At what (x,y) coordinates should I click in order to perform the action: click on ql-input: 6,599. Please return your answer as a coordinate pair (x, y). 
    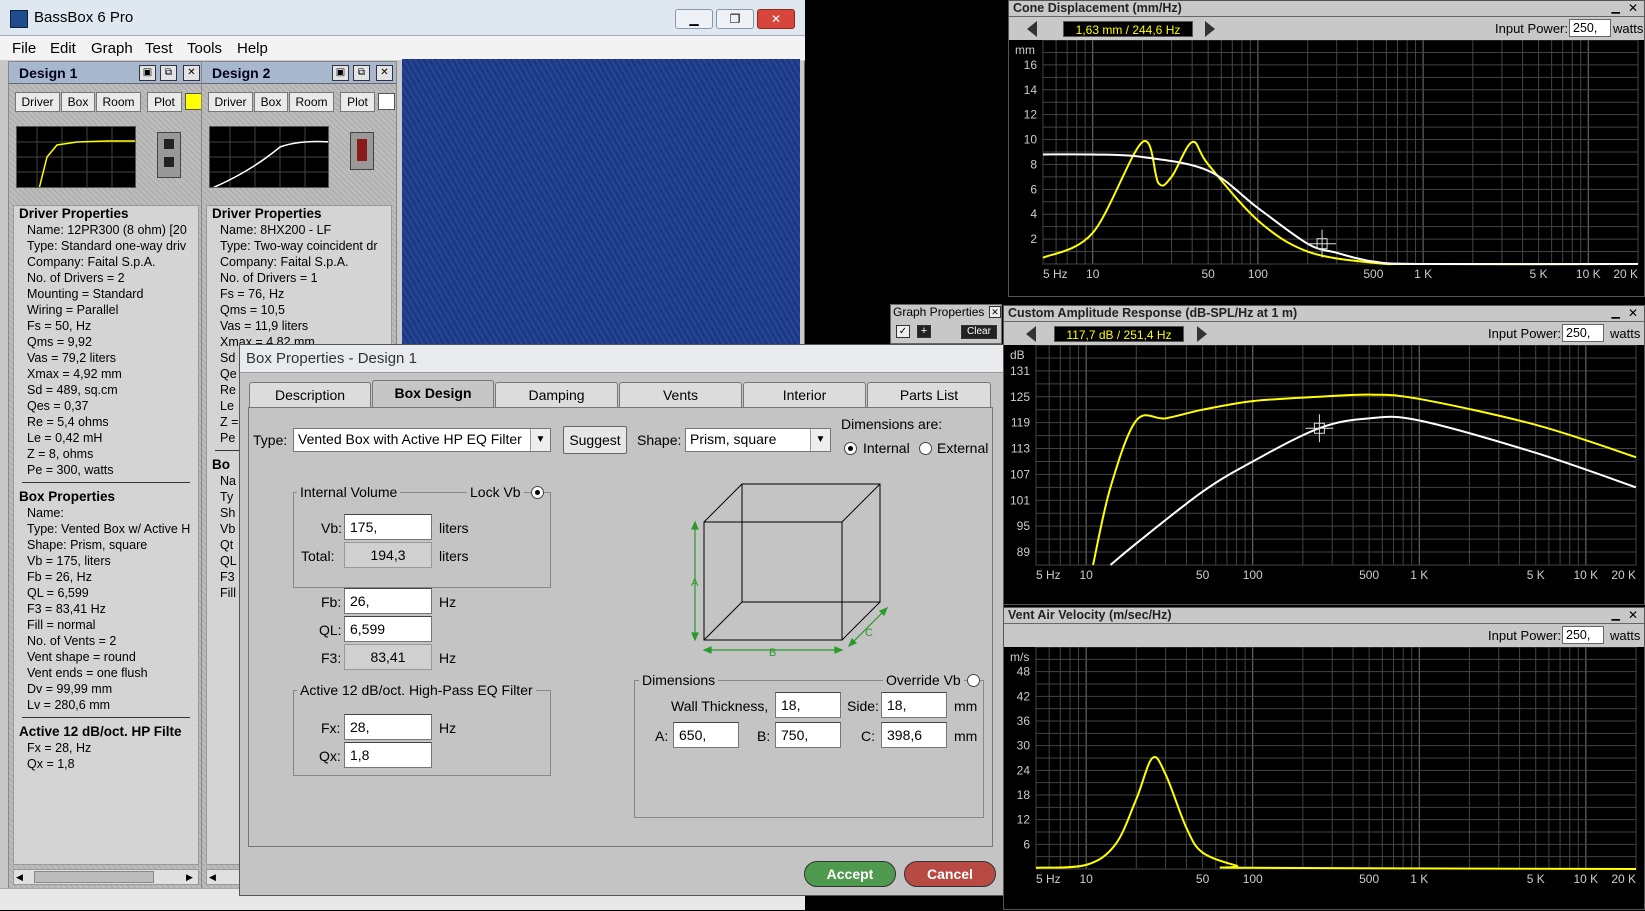
    Looking at the image, I should click on (388, 629).